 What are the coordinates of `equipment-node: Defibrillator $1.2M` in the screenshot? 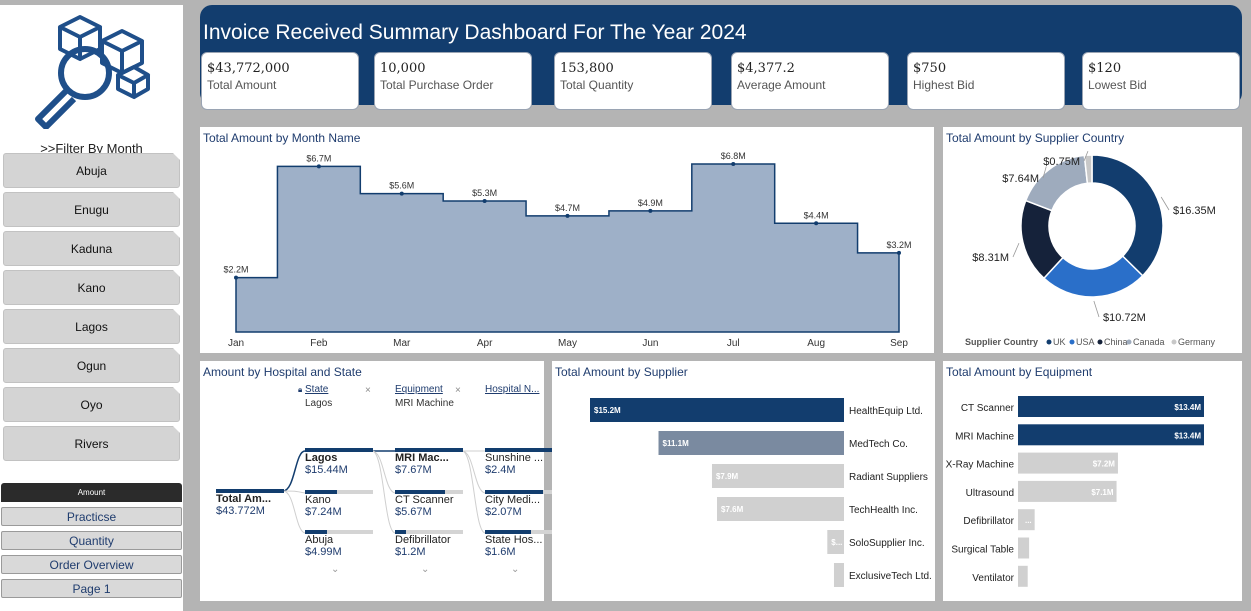 It's located at (429, 544).